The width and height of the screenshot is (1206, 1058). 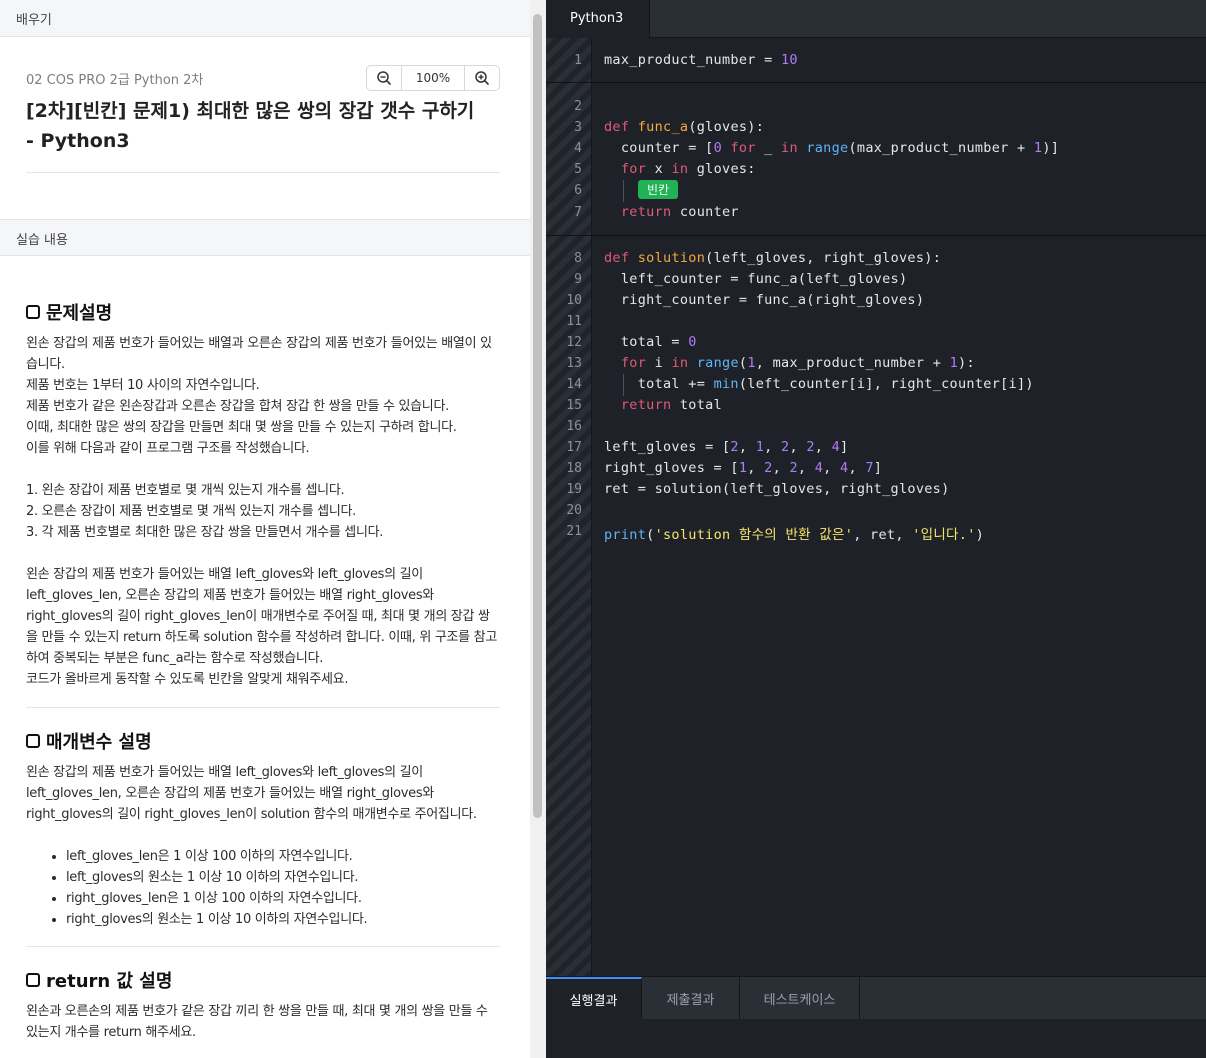 What do you see at coordinates (876, 19) in the screenshot?
I see `editor-tab-bar: Python3` at bounding box center [876, 19].